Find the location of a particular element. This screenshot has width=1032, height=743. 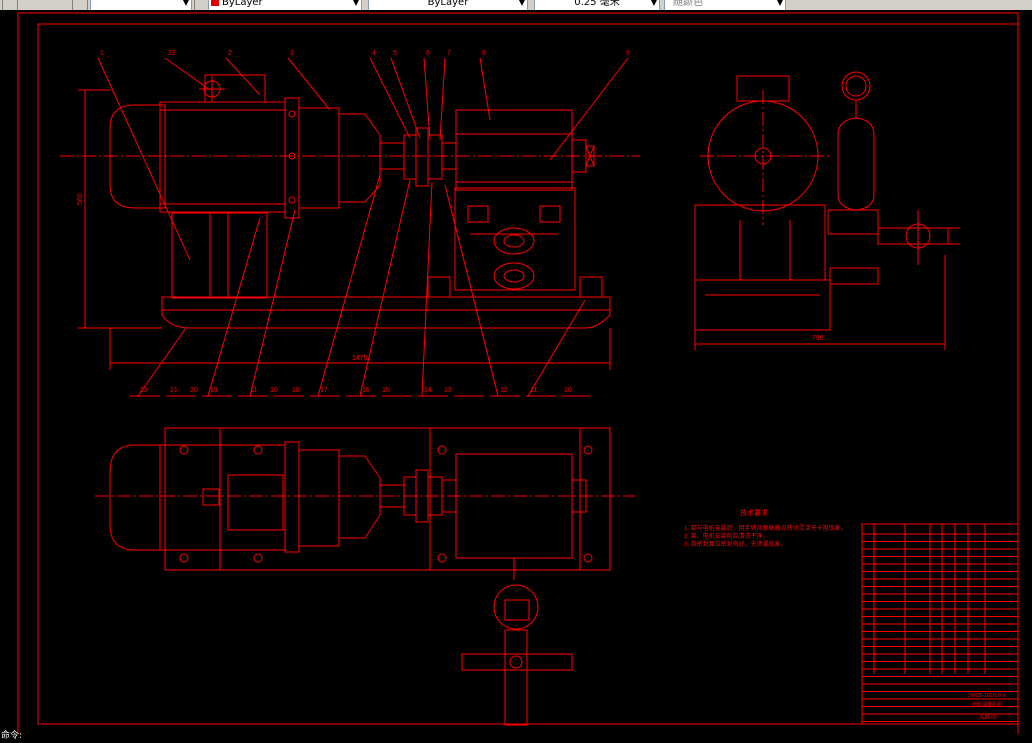

note-1: 1. 泵与电机安装后，用手转动联轴器应转动灵活无卡阻现象。 is located at coordinates (765, 528).